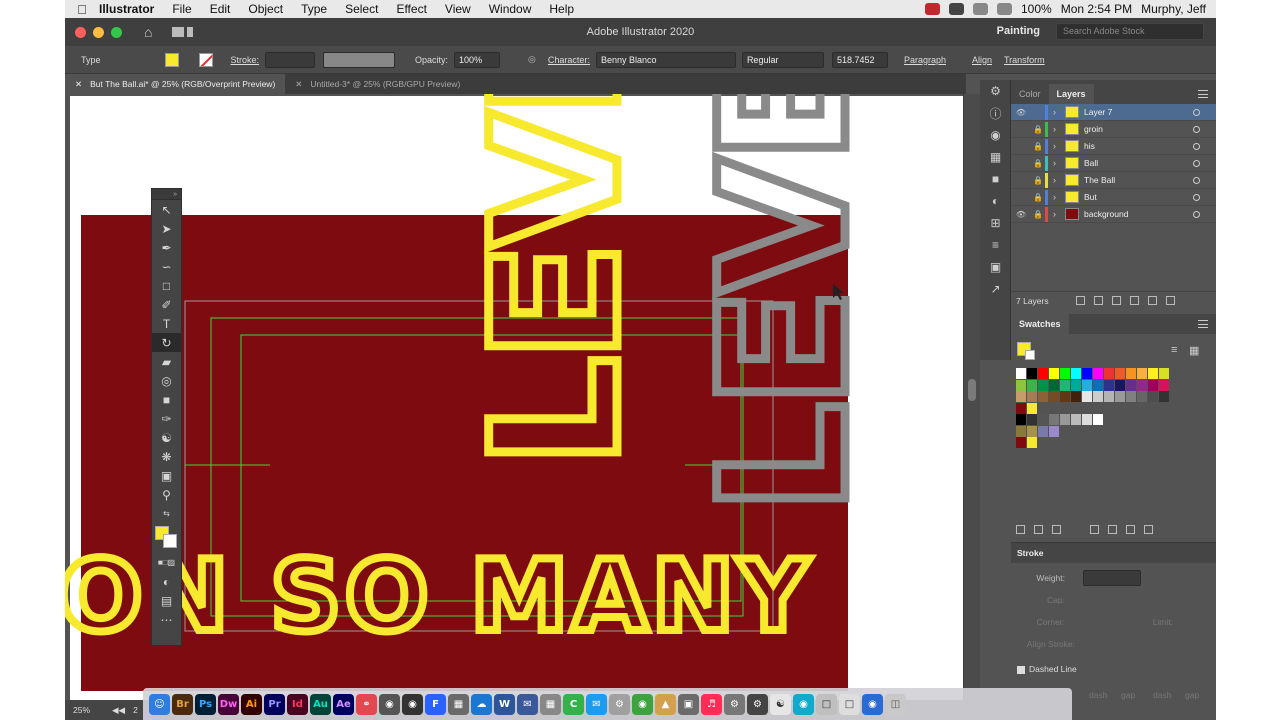  Describe the element at coordinates (481, 704) in the screenshot. I see `cloud-icon: ☁` at that location.